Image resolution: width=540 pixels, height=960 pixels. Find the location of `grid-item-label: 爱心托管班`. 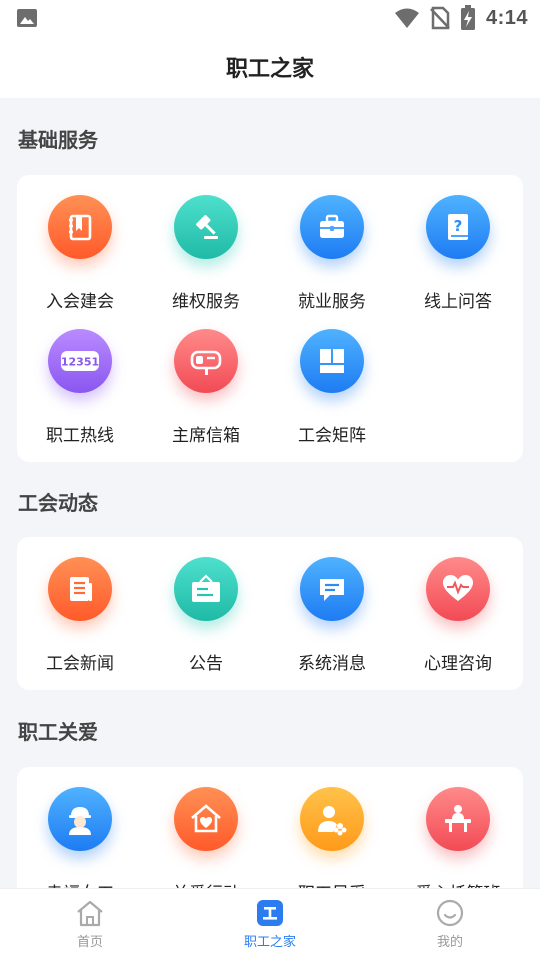

grid-item-label: 爱心托管班 is located at coordinates (458, 883).